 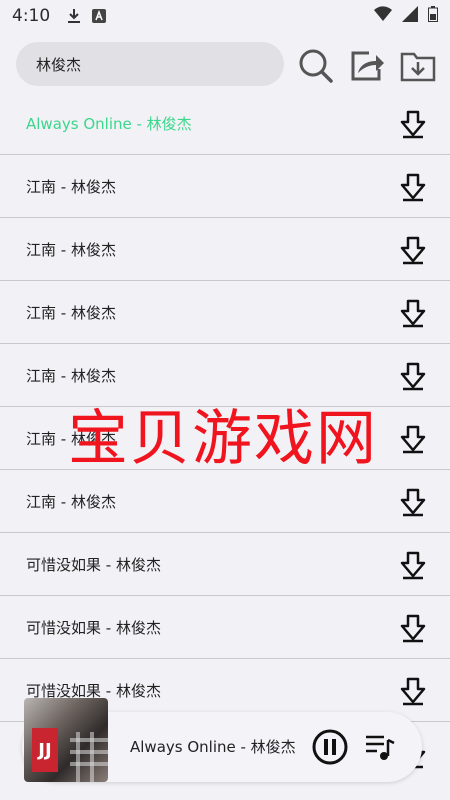 I want to click on share-icon, so click(x=367, y=66).